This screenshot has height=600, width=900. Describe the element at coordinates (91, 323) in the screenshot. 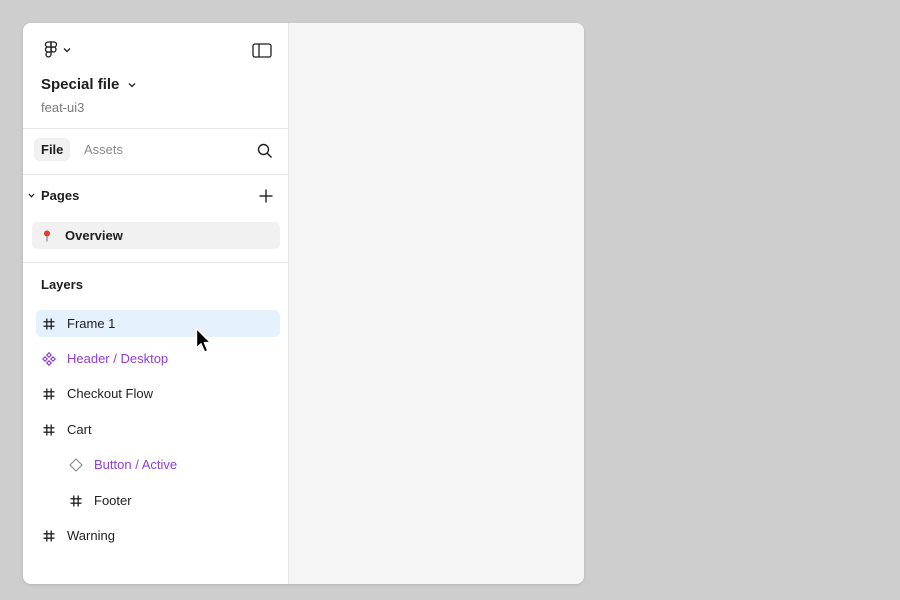

I see `layer-item-label: Frame 1` at that location.